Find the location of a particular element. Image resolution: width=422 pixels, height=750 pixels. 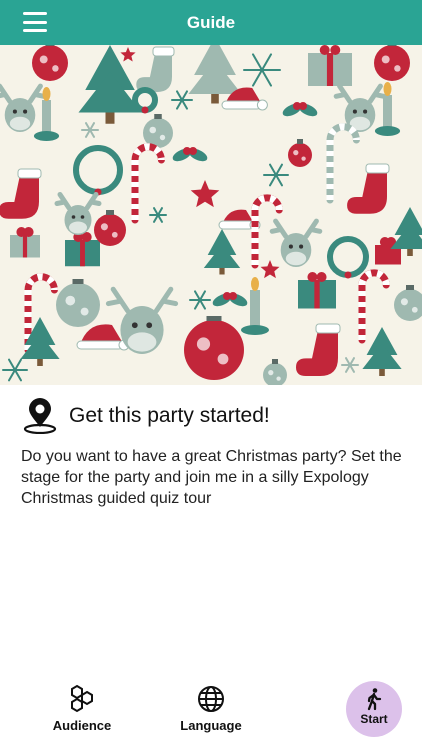

tab-language: Language is located at coordinates (211, 714).